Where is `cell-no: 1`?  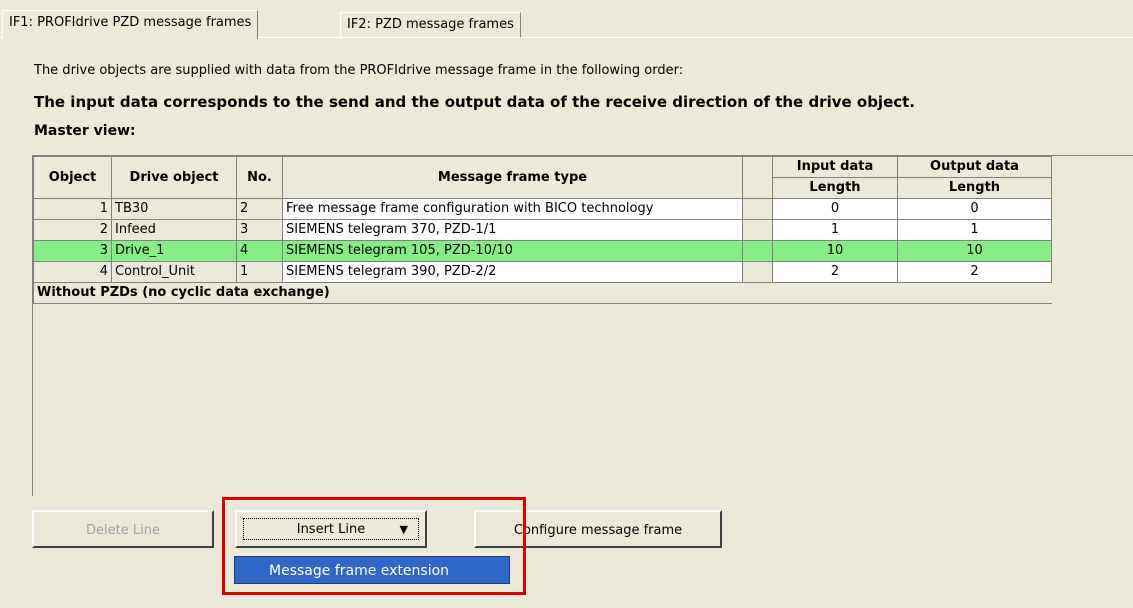
cell-no: 1 is located at coordinates (259, 272).